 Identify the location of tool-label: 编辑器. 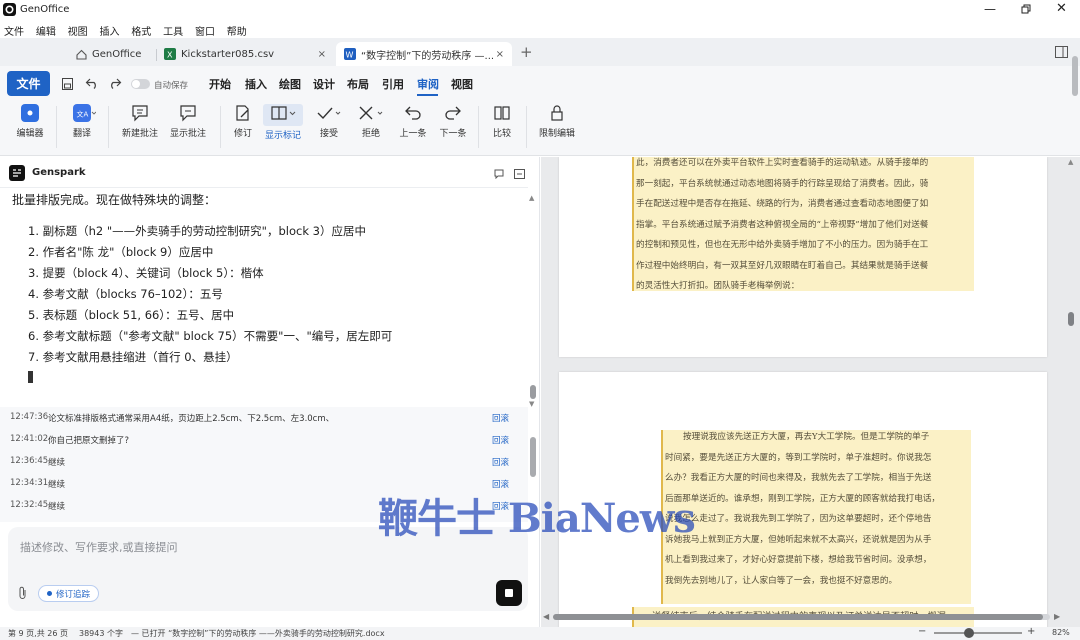
(30, 134).